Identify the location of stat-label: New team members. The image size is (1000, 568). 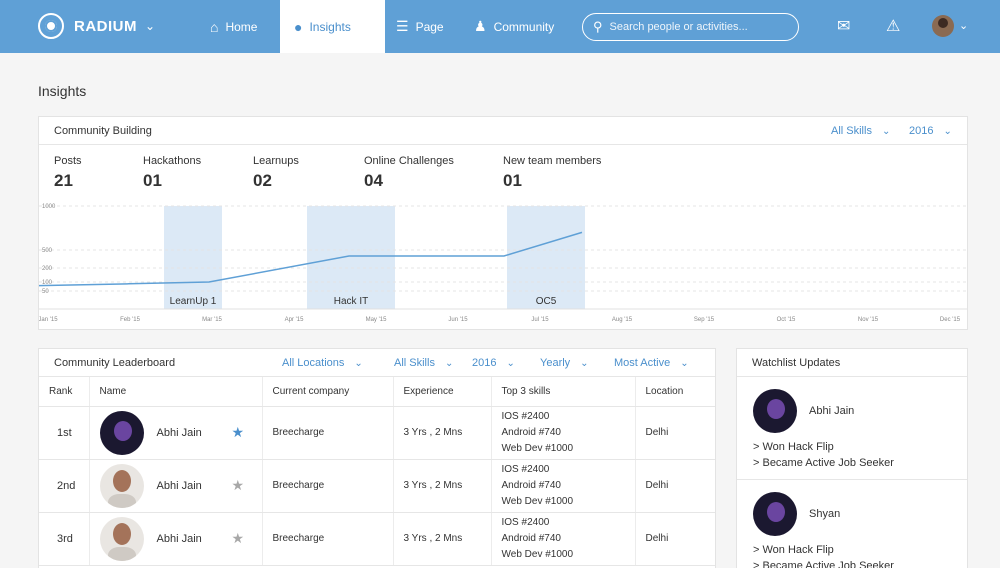
(552, 161).